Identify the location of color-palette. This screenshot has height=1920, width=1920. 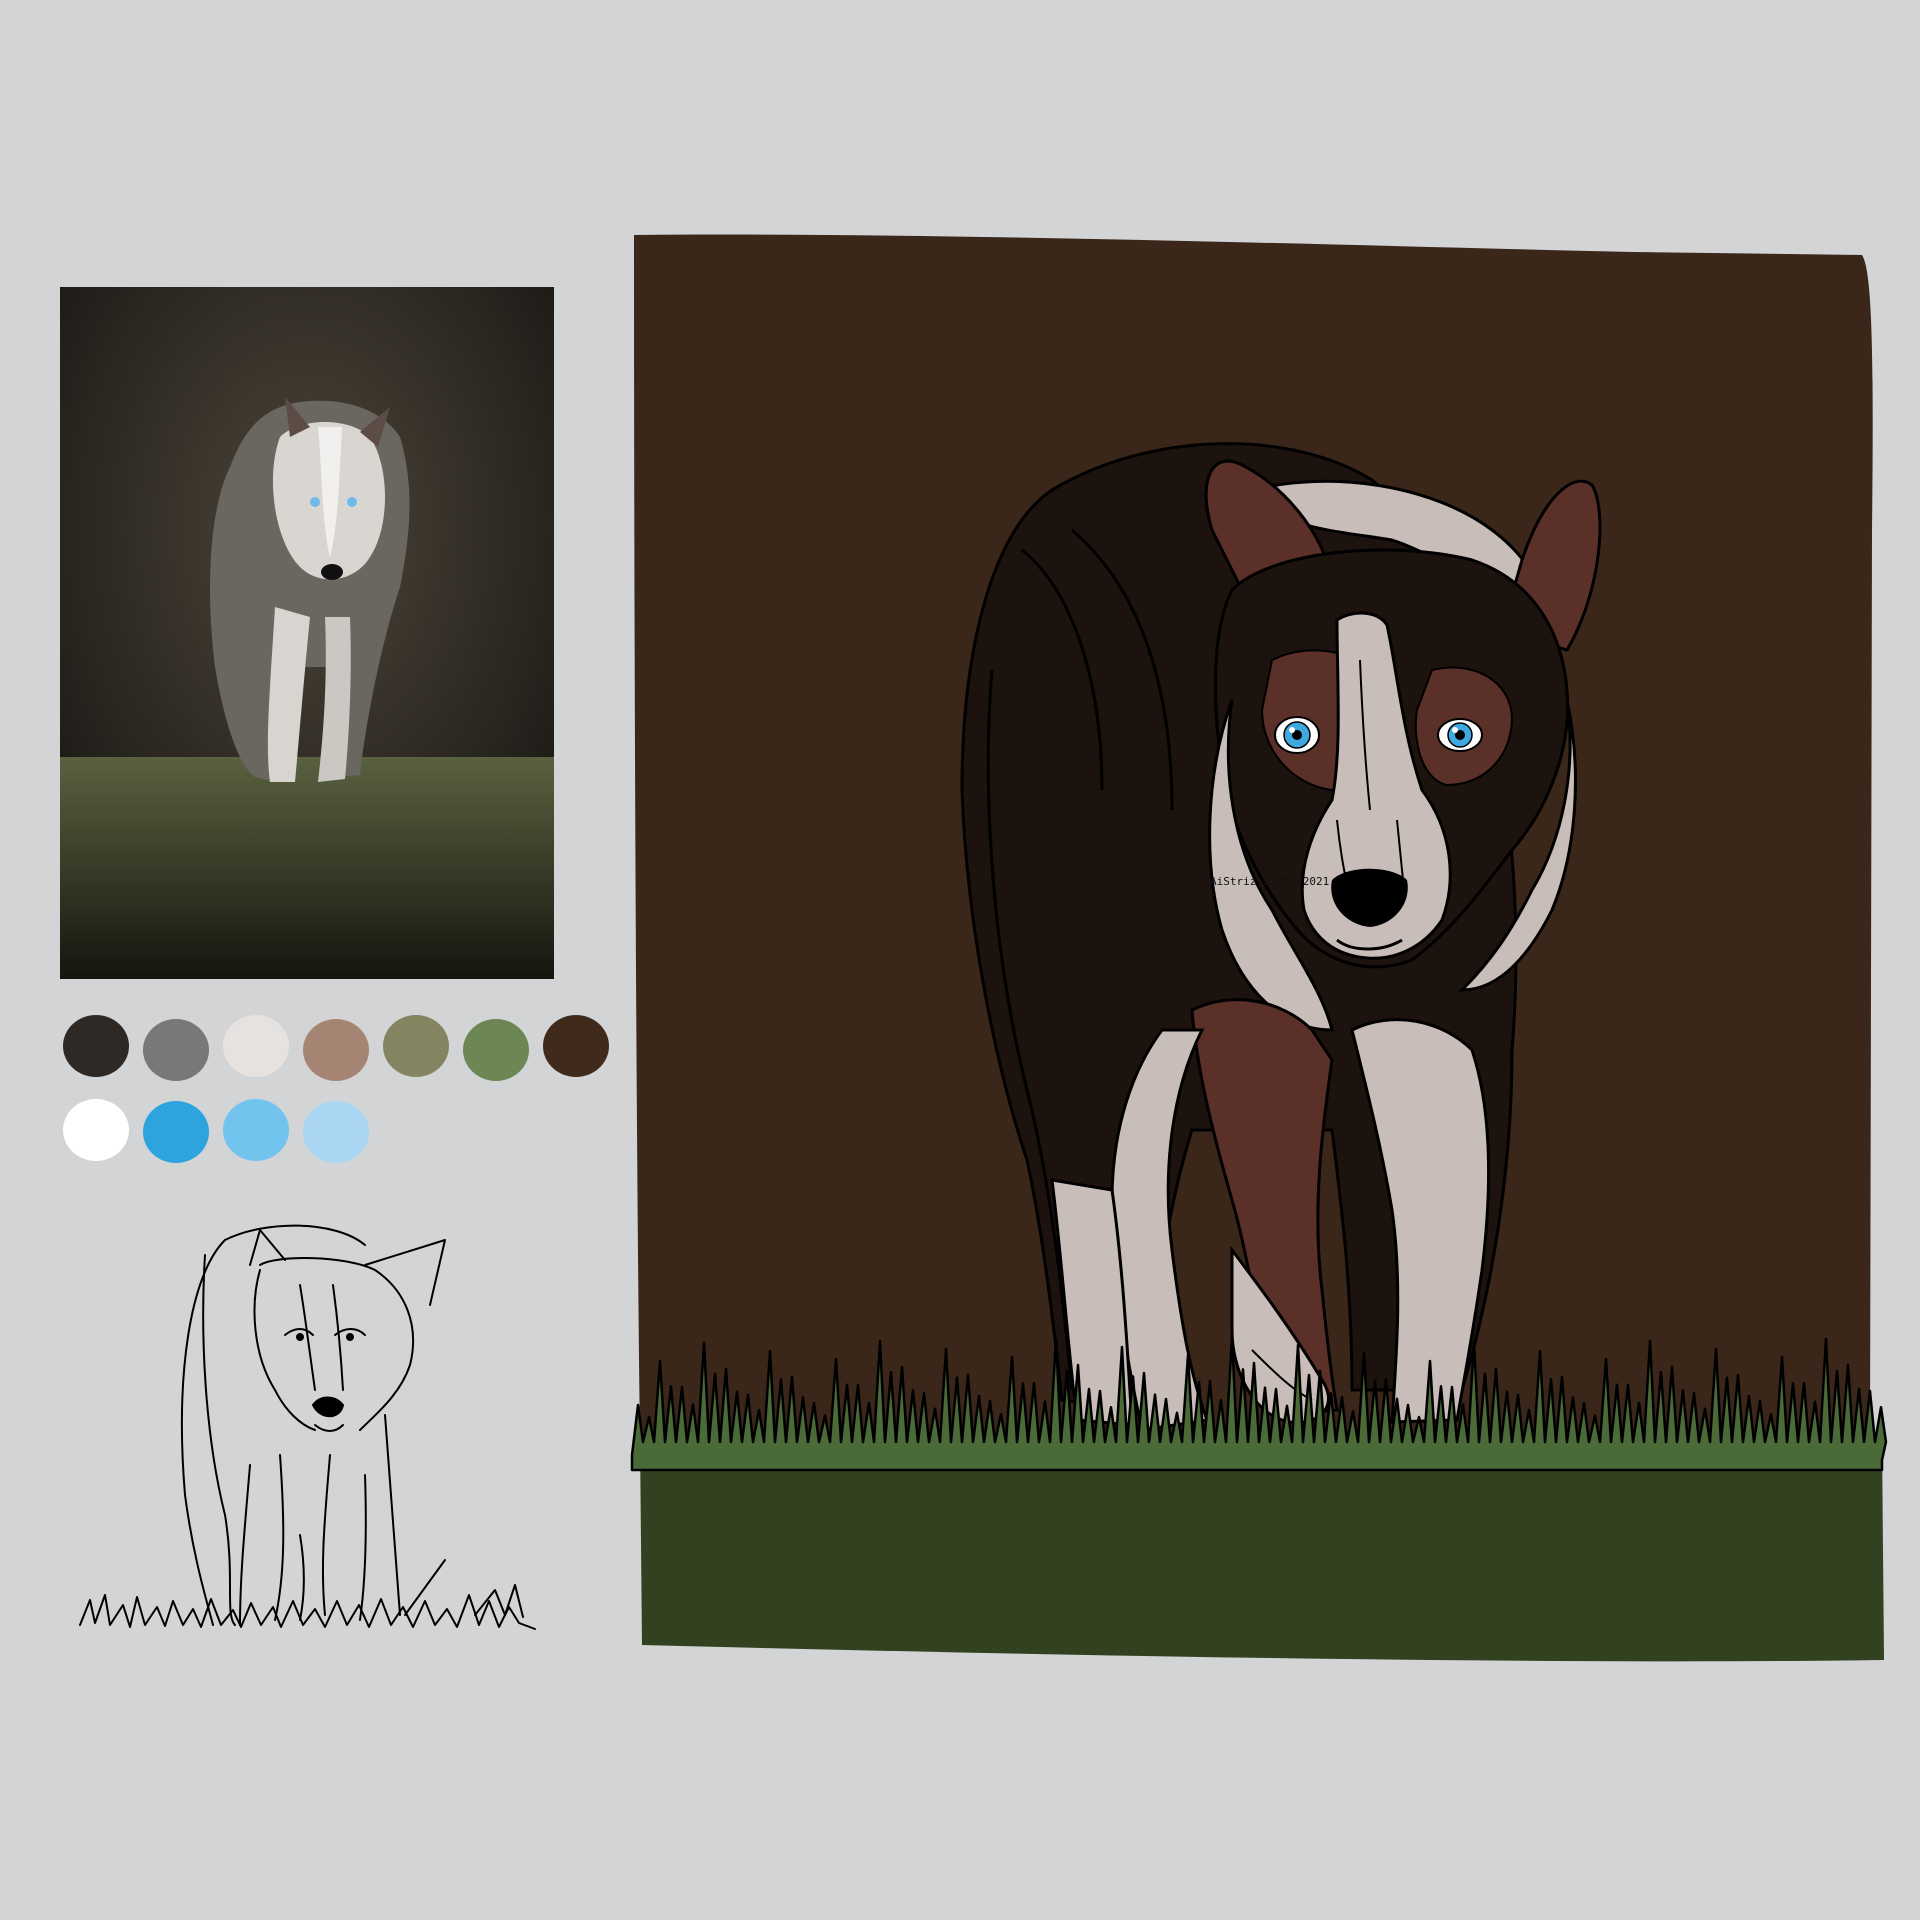
(334, 1100).